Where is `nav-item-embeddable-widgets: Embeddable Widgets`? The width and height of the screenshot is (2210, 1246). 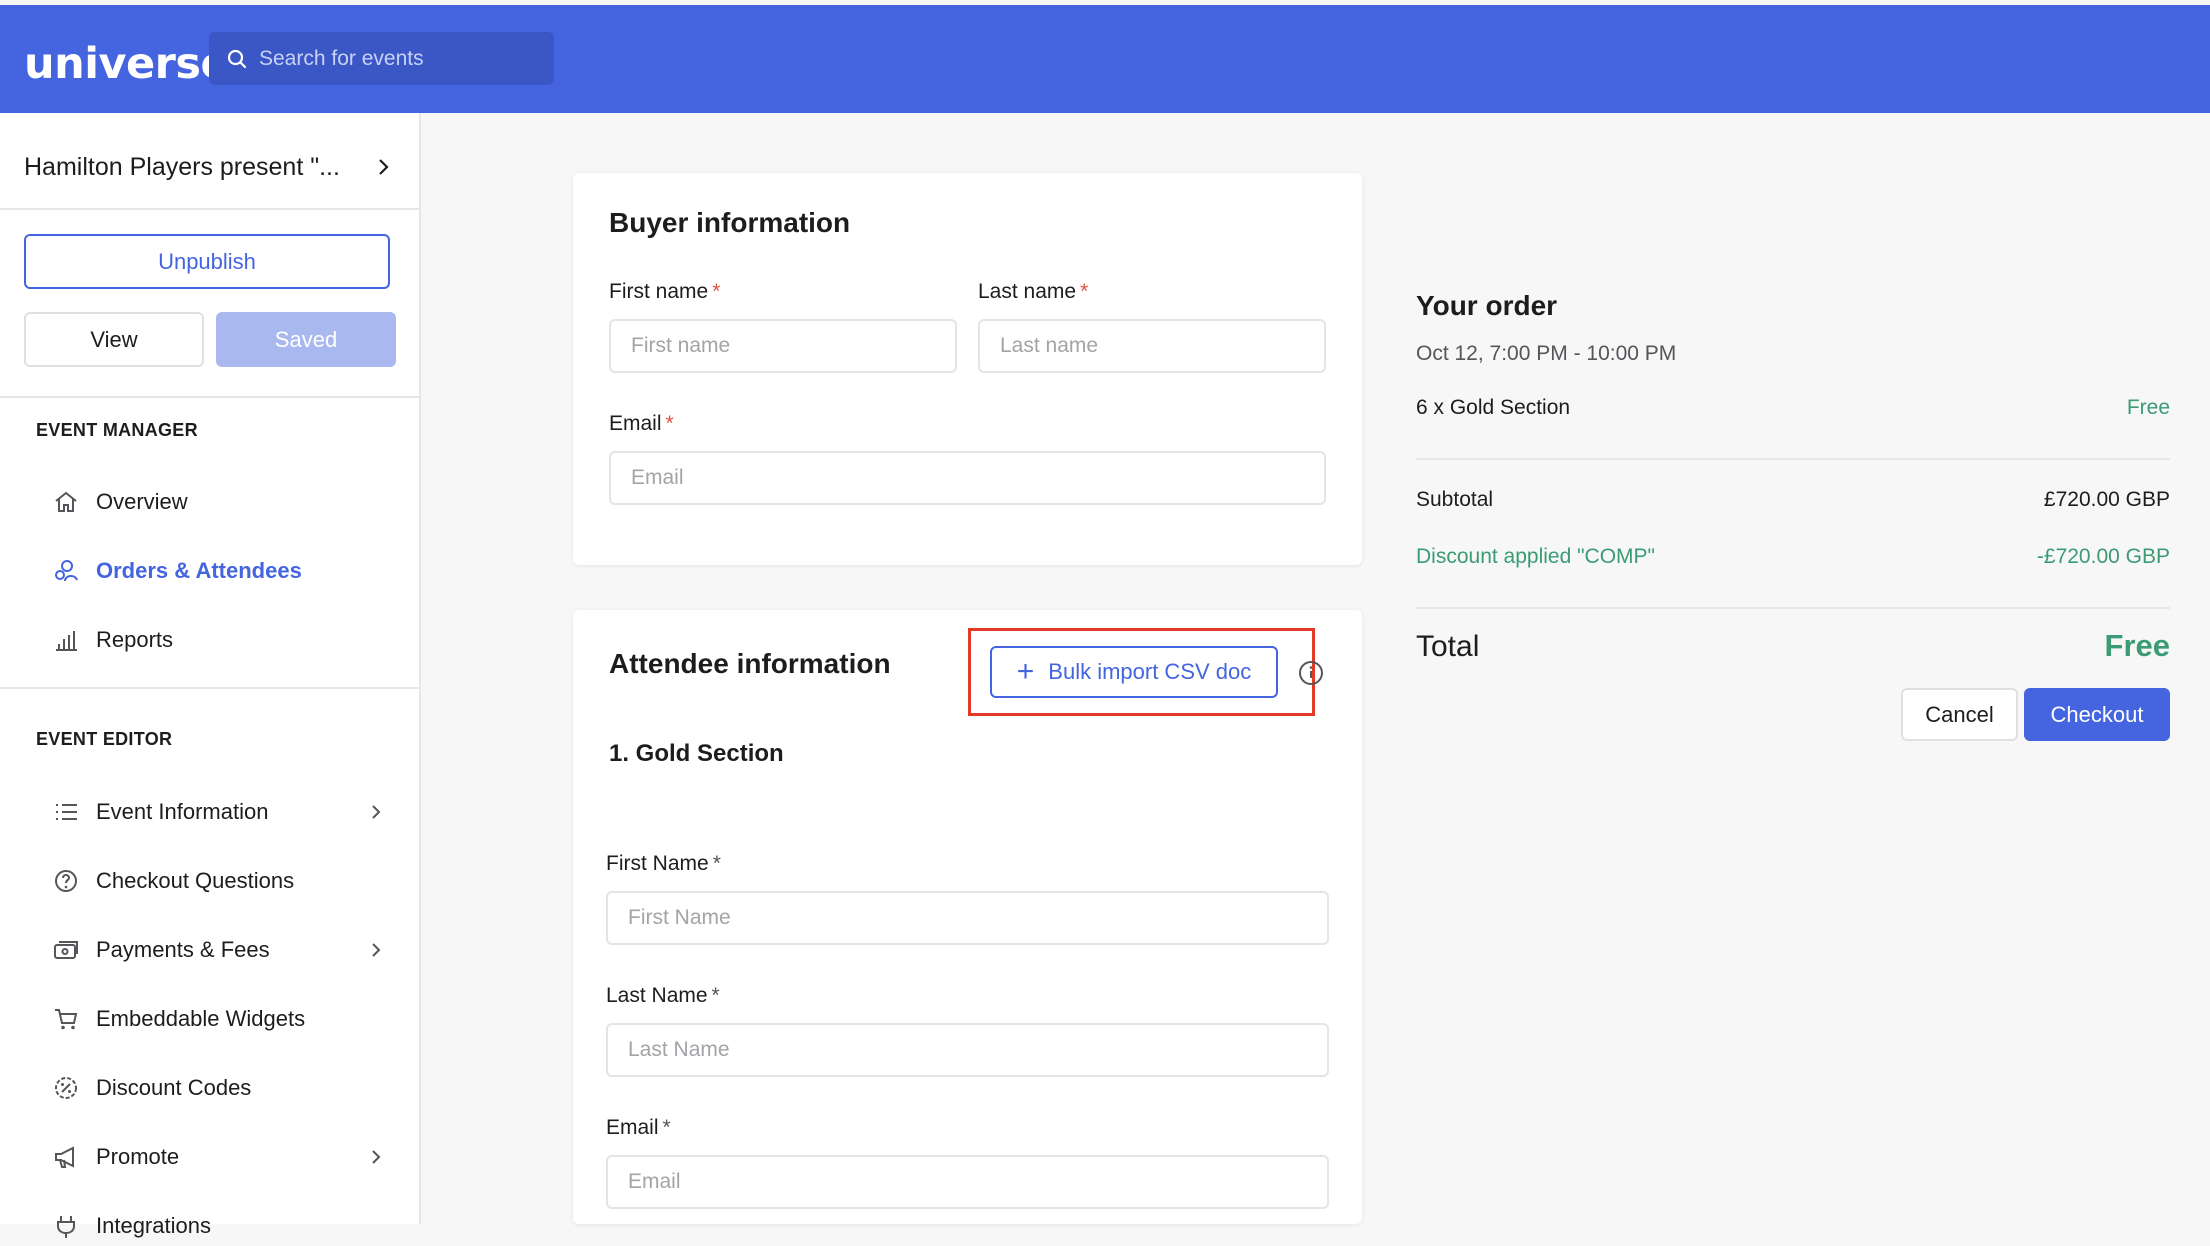 nav-item-embeddable-widgets: Embeddable Widgets is located at coordinates (222, 1019).